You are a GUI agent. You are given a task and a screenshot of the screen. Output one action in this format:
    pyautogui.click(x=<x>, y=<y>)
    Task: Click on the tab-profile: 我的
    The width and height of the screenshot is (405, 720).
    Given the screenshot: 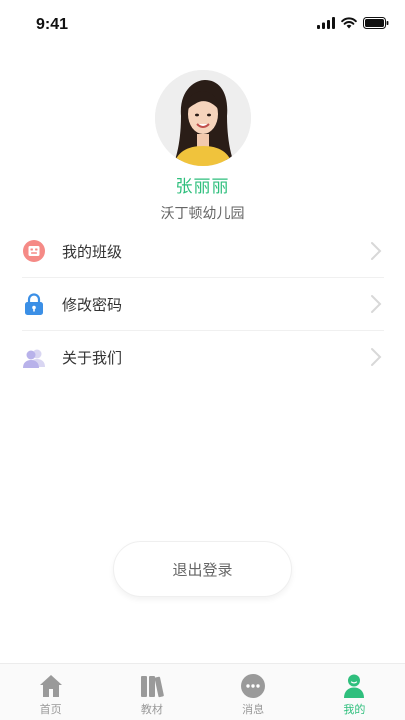 What is the action you would take?
    pyautogui.click(x=354, y=692)
    